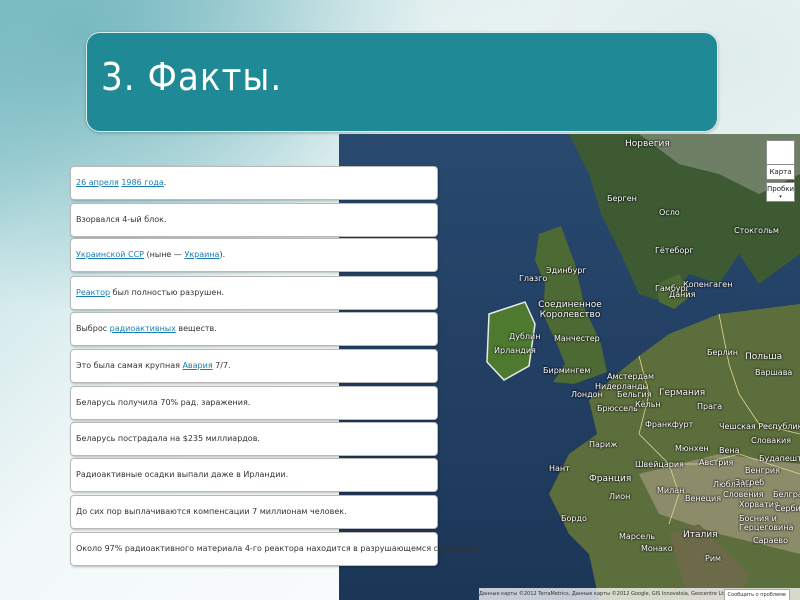  What do you see at coordinates (648, 404) in the screenshot?
I see `map-label-cologne: Кёльн` at bounding box center [648, 404].